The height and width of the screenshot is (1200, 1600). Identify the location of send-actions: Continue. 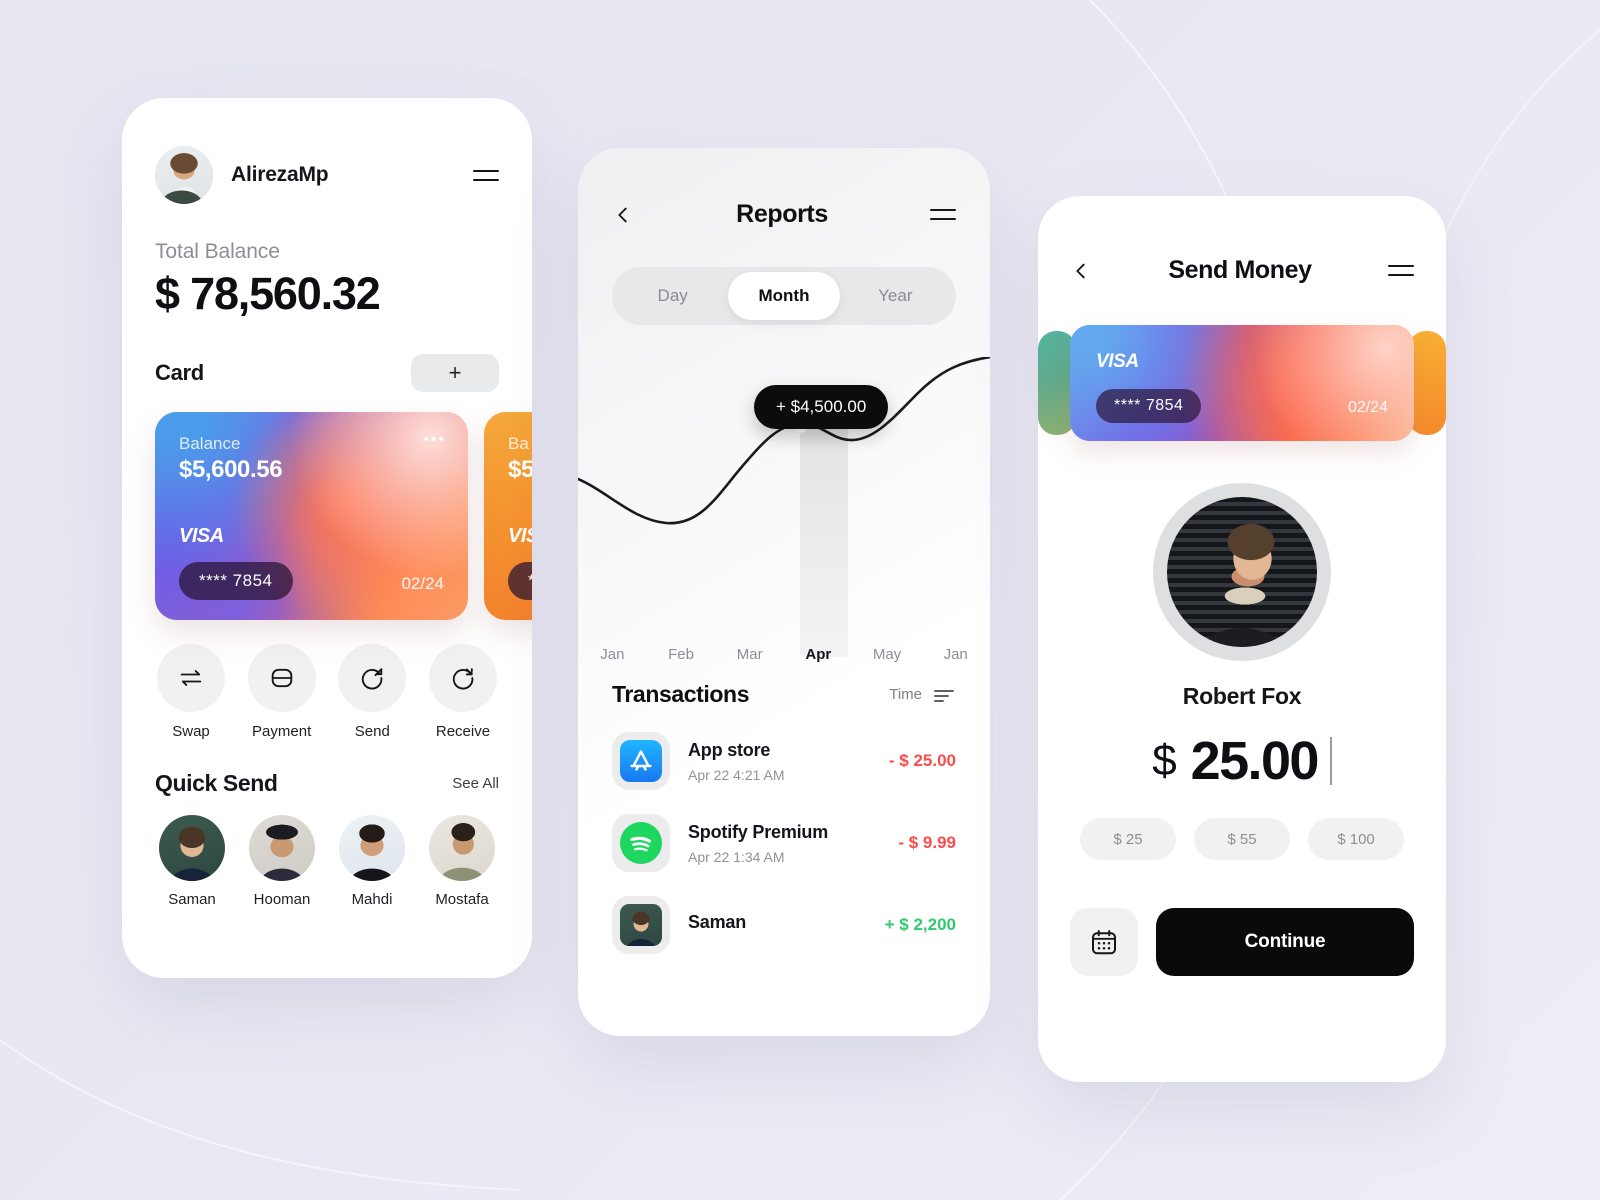
(1242, 942).